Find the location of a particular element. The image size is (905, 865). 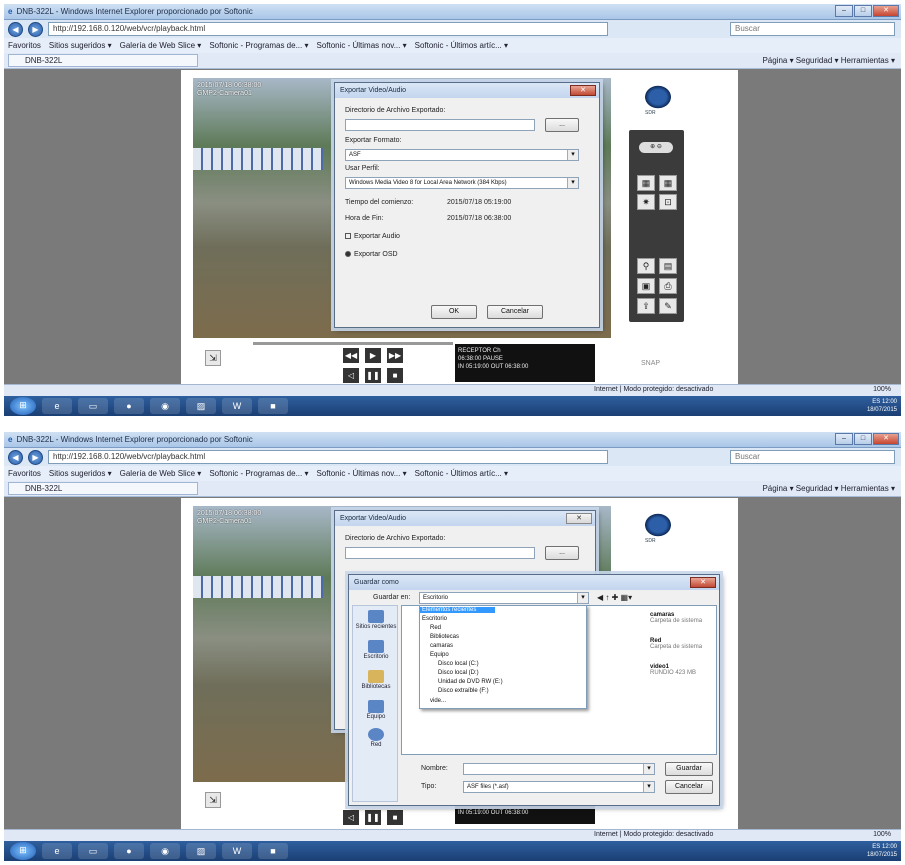

dropdown-item: Bibliotecas is located at coordinates (443, 637).